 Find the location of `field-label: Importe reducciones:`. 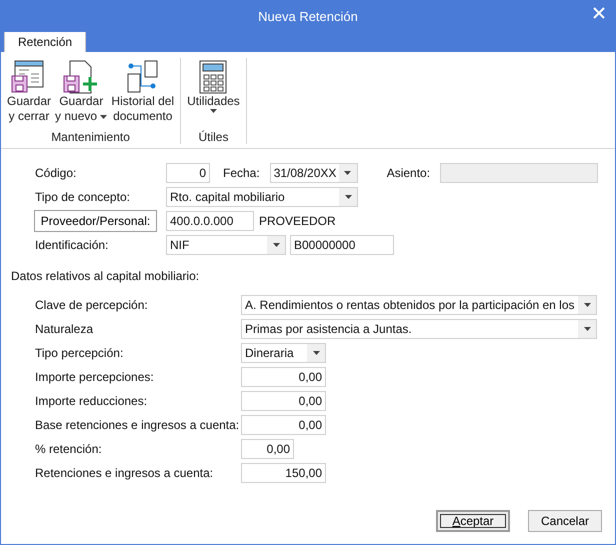

field-label: Importe reducciones: is located at coordinates (91, 401).